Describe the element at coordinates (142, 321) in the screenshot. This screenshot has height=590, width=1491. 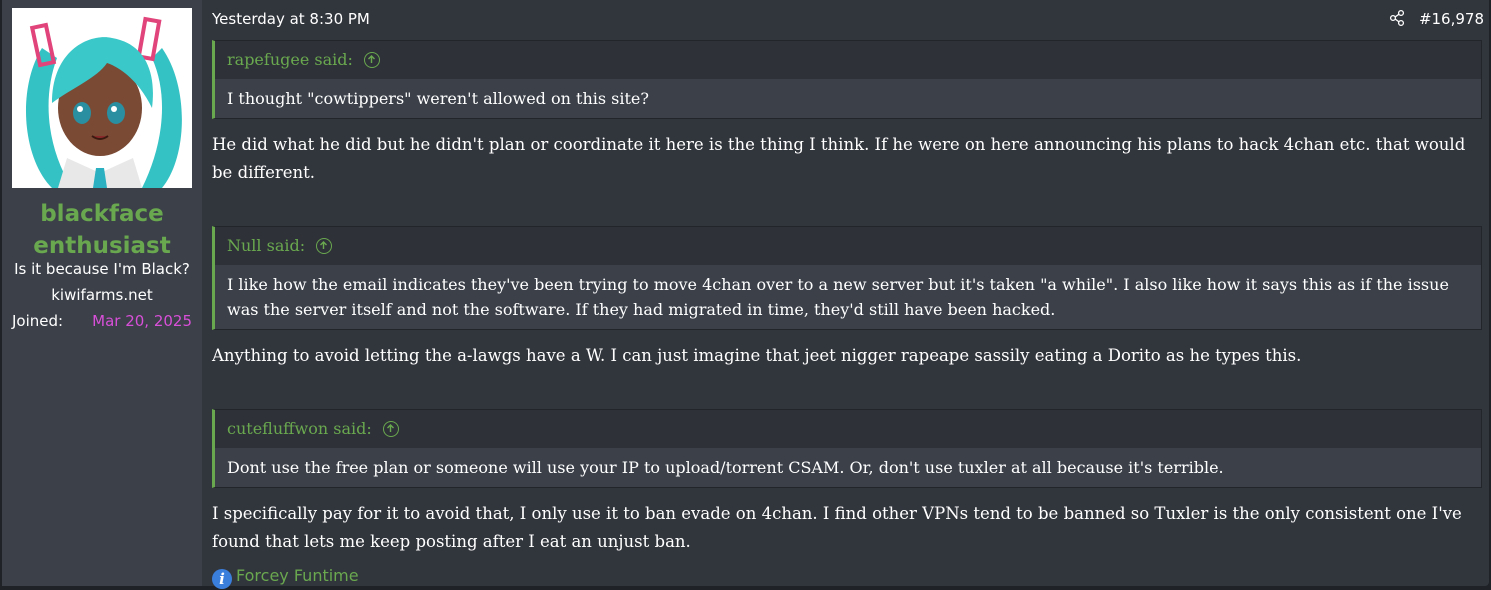
I see `joined-date: Mar 20, 2025` at that location.